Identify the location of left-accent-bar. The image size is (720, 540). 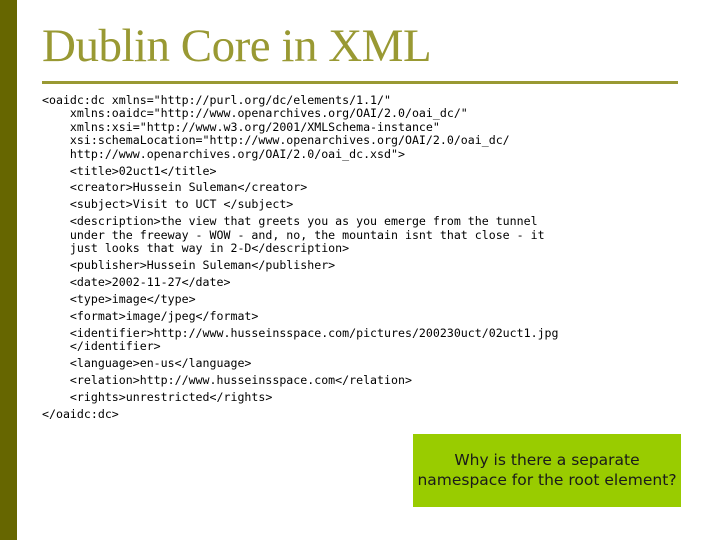
(8, 270).